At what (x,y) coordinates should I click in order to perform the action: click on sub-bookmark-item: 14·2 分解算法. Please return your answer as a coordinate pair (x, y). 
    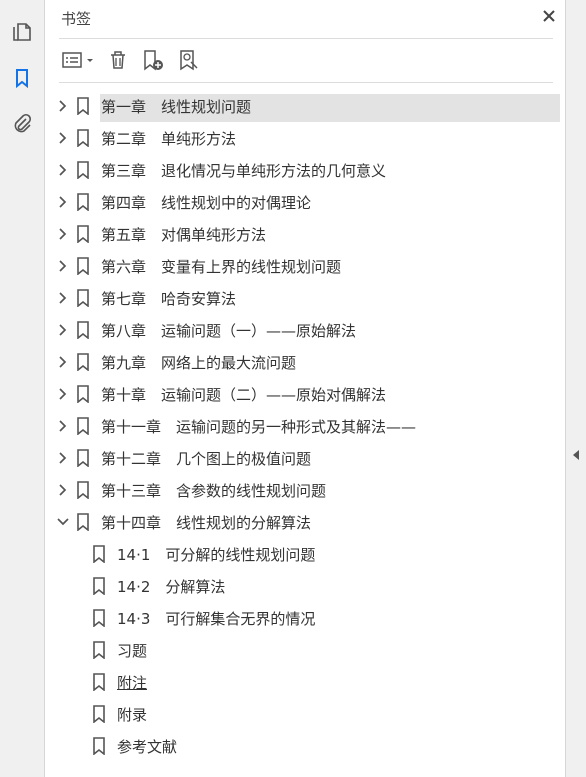
    Looking at the image, I should click on (305, 586).